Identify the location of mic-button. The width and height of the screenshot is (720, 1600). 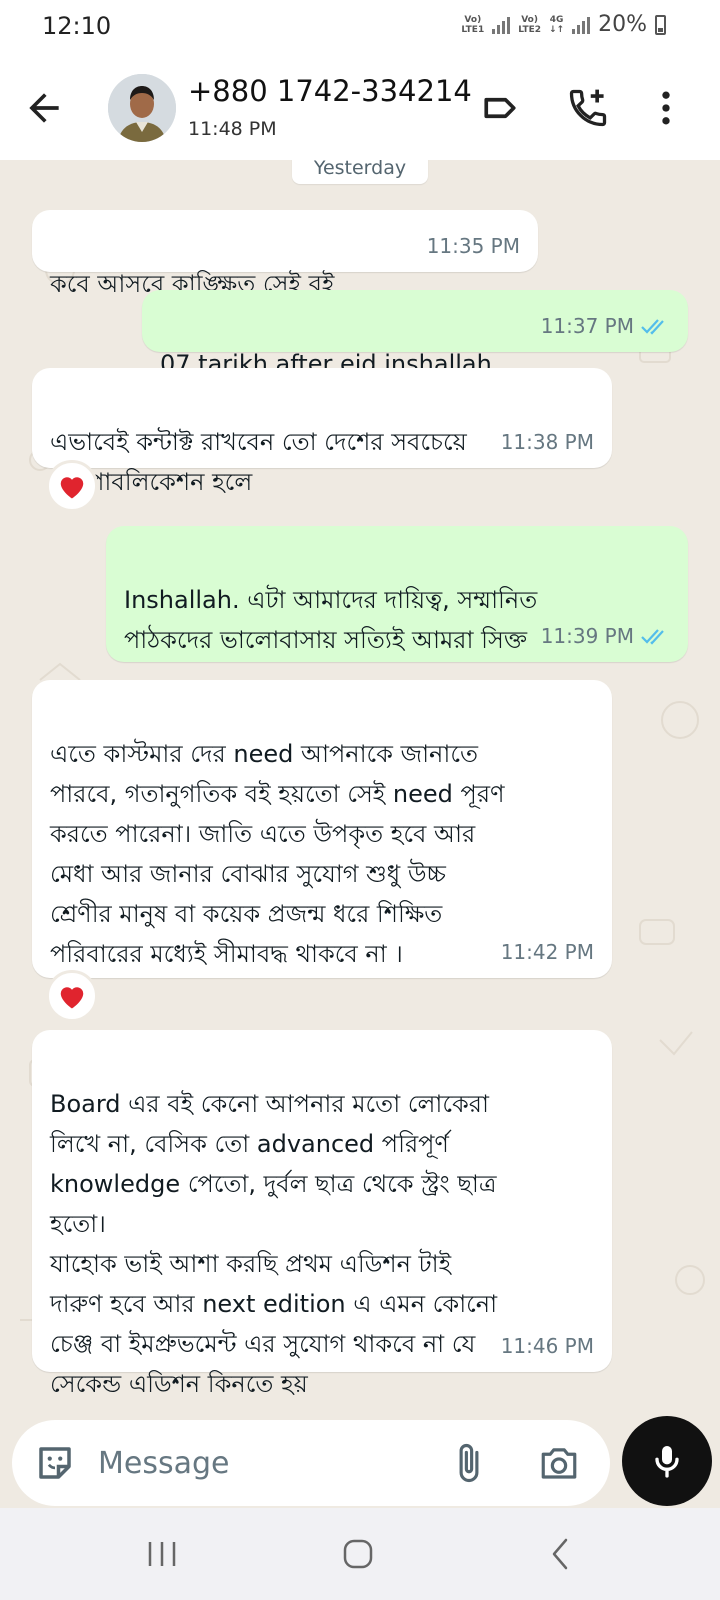
(667, 1461).